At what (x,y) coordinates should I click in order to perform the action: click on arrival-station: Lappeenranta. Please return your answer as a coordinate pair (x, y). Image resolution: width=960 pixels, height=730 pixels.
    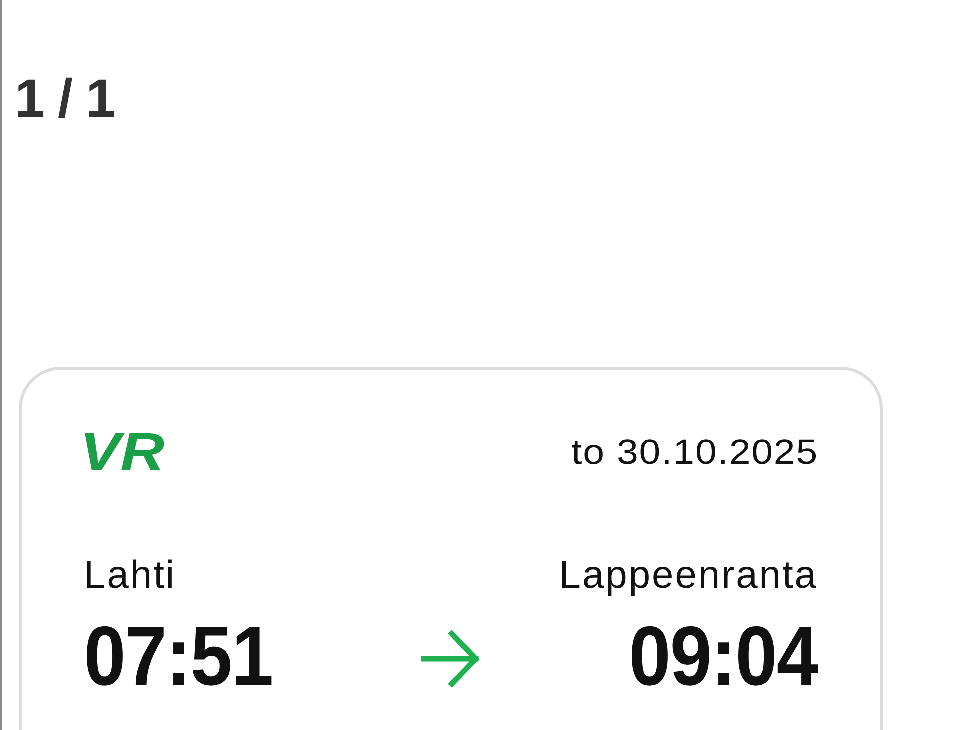
    Looking at the image, I should click on (688, 575).